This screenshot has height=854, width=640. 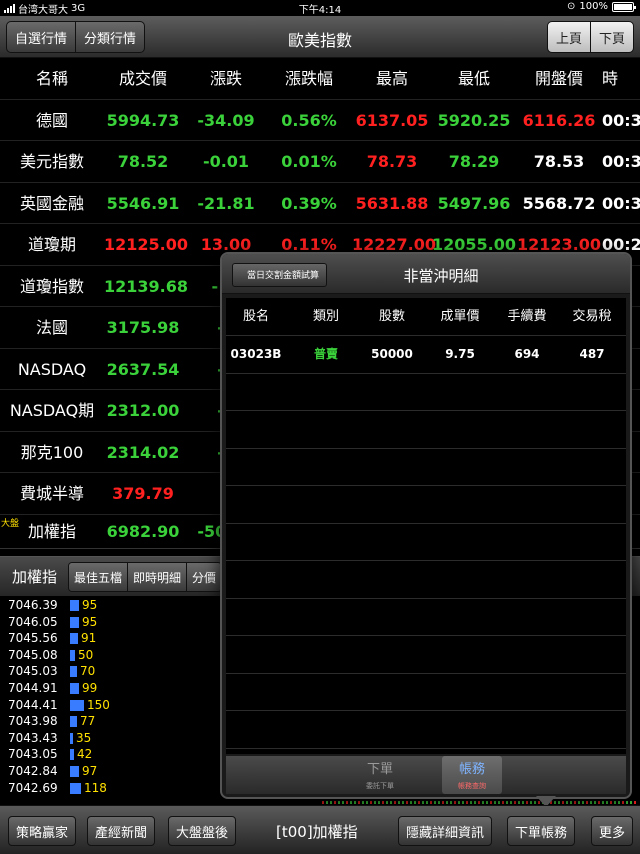 I want to click on quote-name: 德國, so click(x=51, y=120).